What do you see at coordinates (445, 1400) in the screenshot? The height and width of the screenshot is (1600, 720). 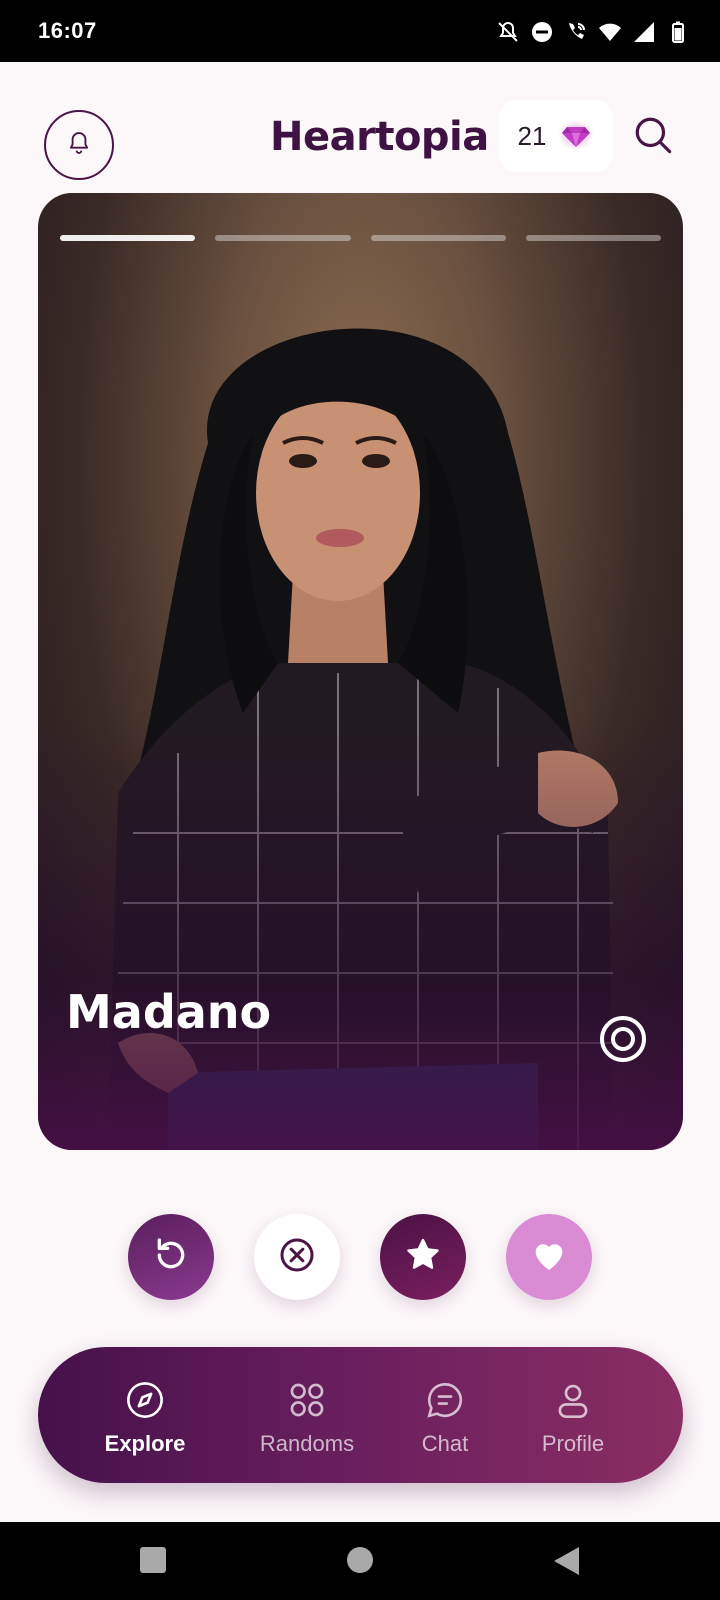 I see `chat-bubble-icon` at bounding box center [445, 1400].